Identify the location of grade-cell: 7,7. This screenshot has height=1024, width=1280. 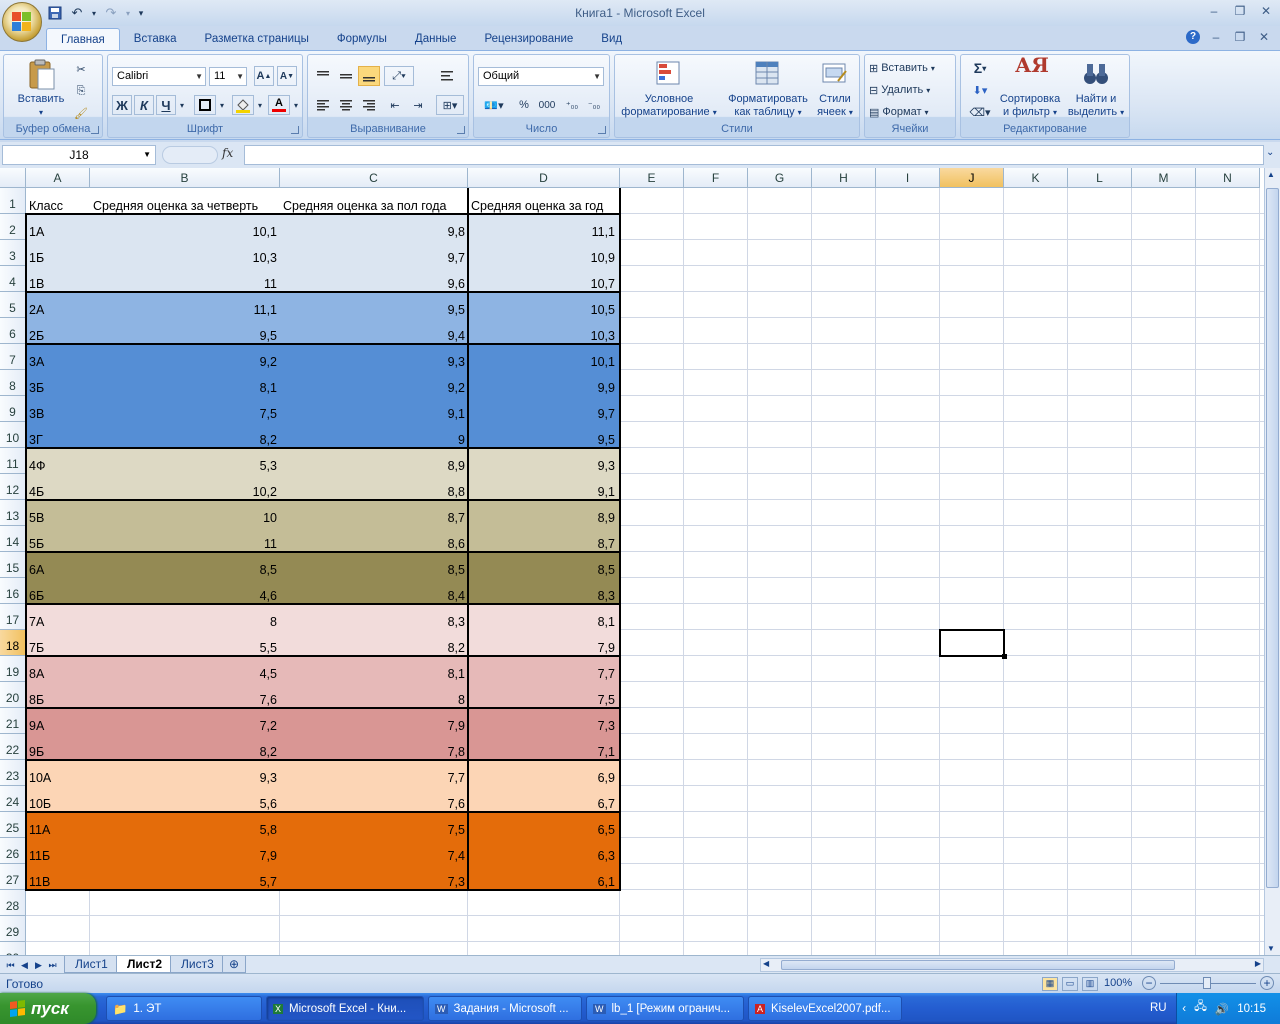
(374, 773).